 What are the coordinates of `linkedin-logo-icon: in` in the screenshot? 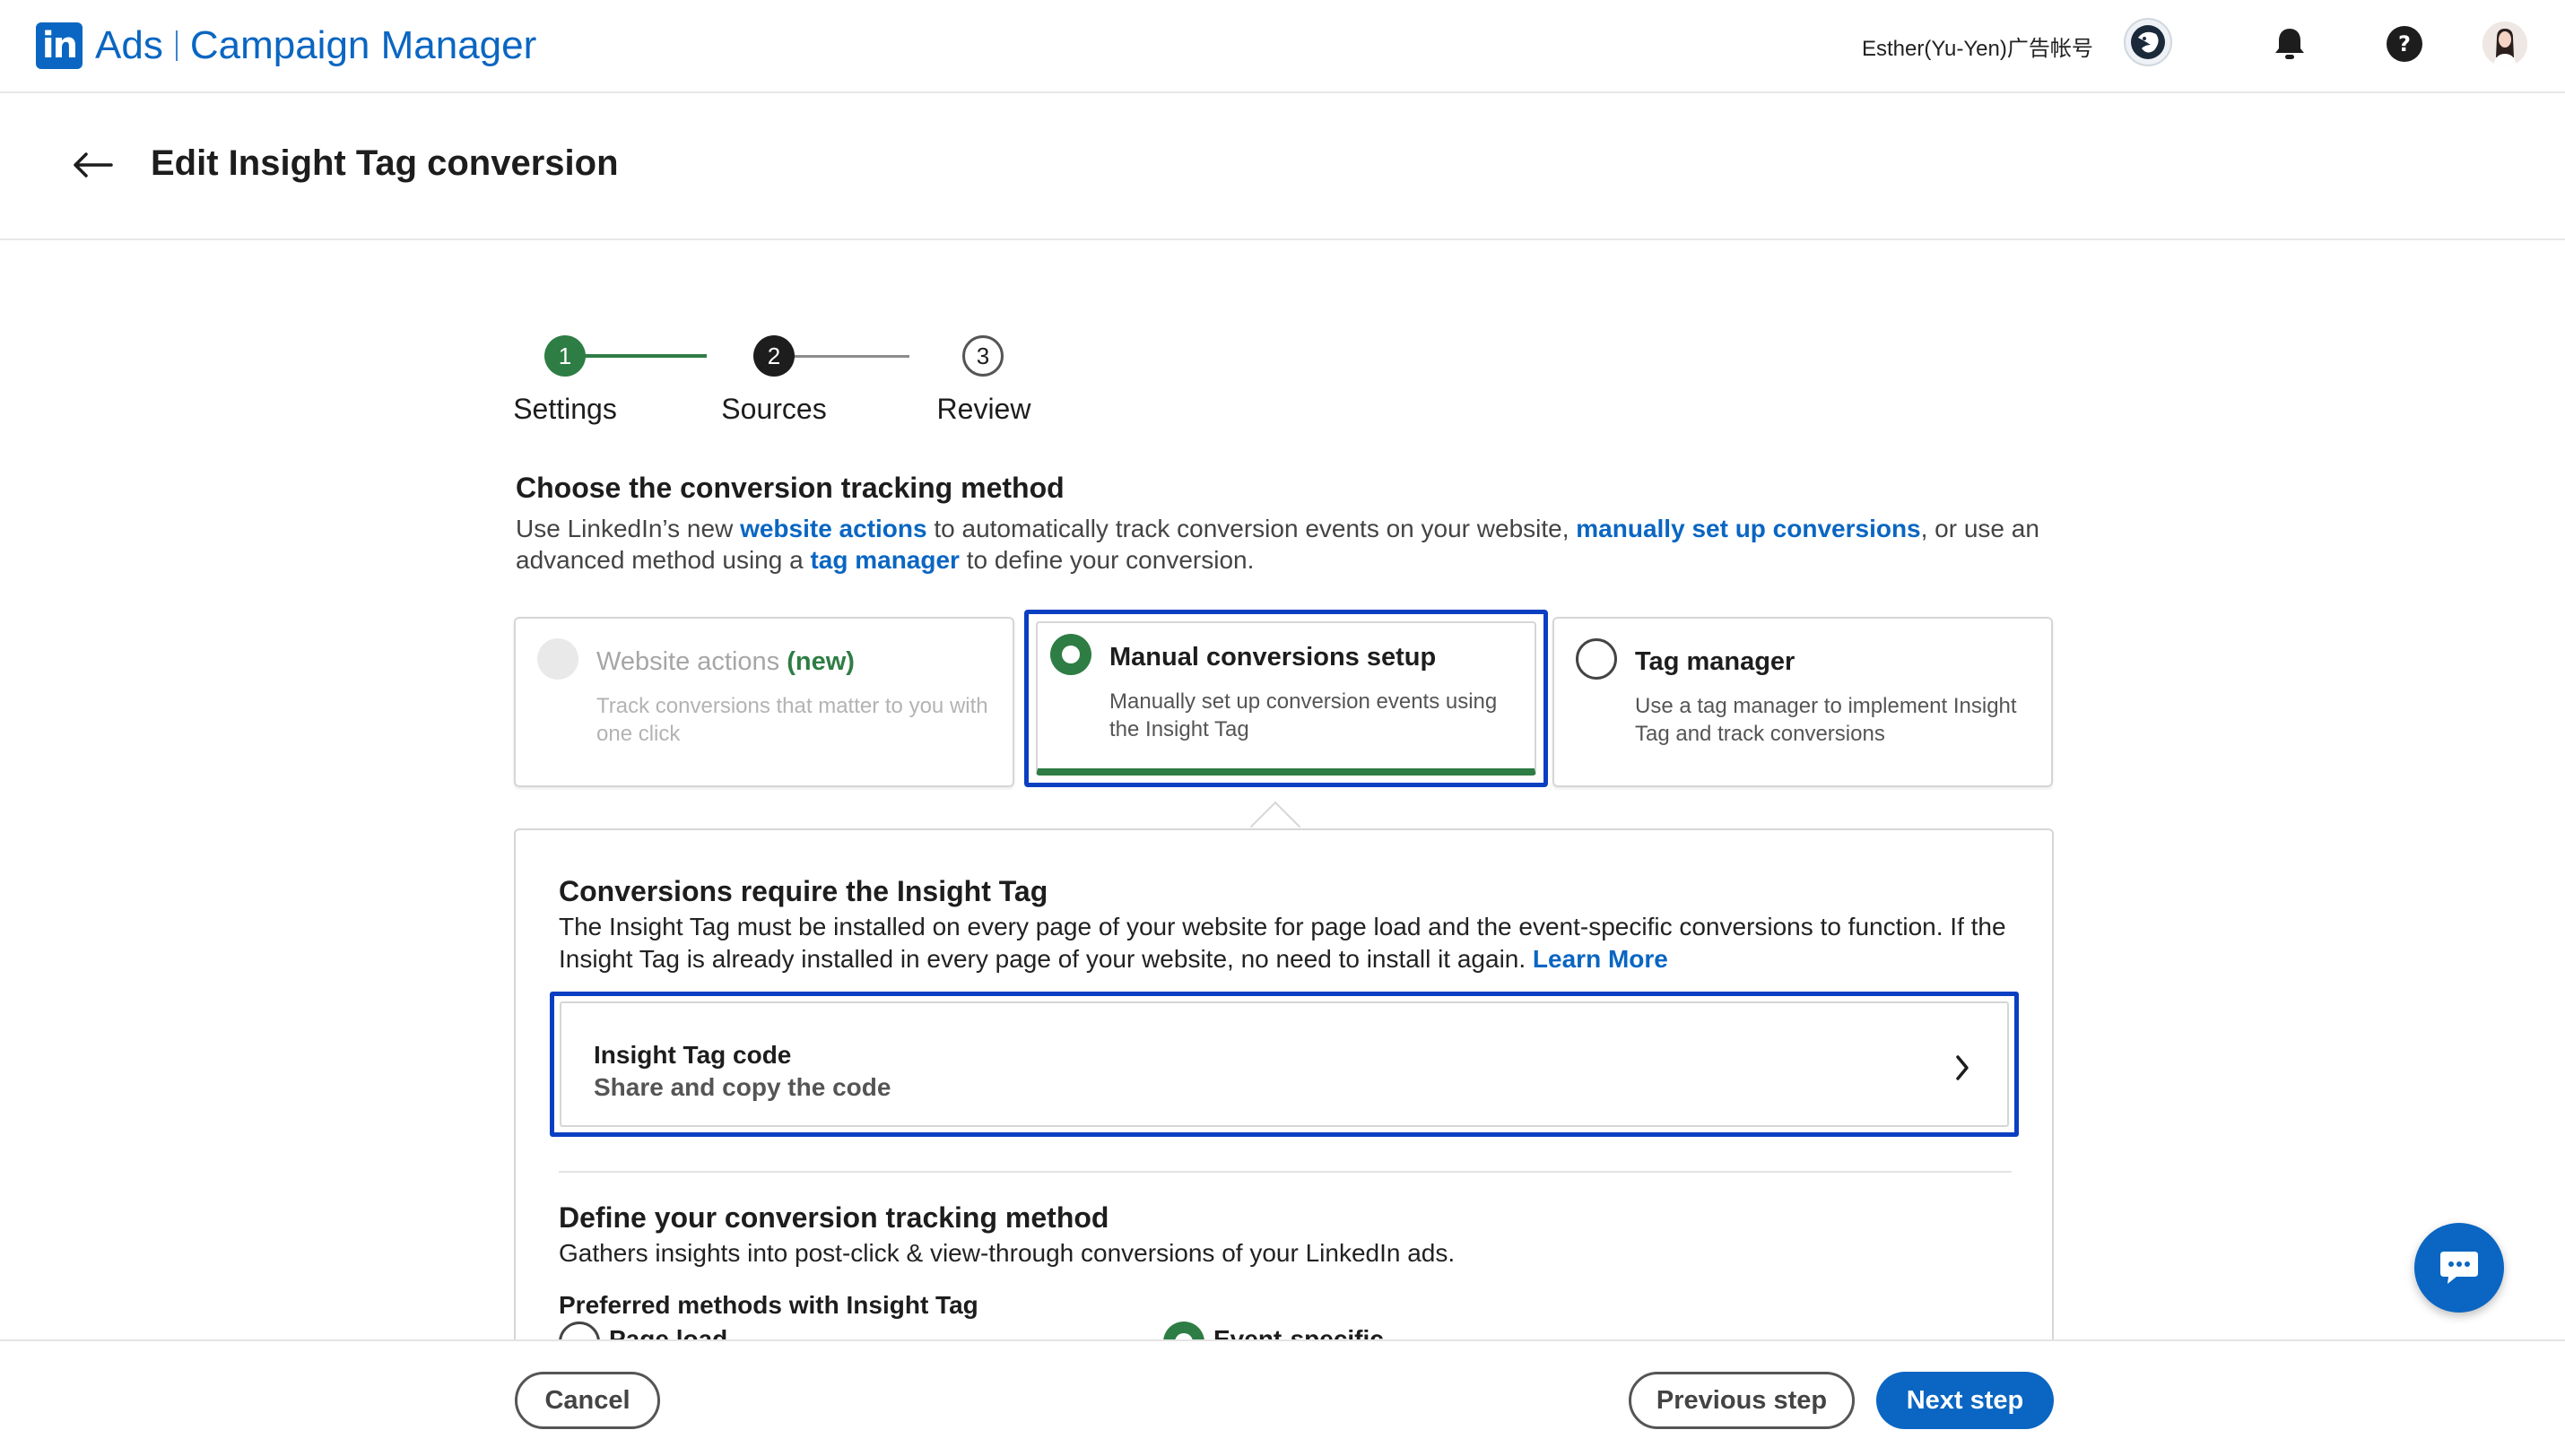 It's located at (59, 45).